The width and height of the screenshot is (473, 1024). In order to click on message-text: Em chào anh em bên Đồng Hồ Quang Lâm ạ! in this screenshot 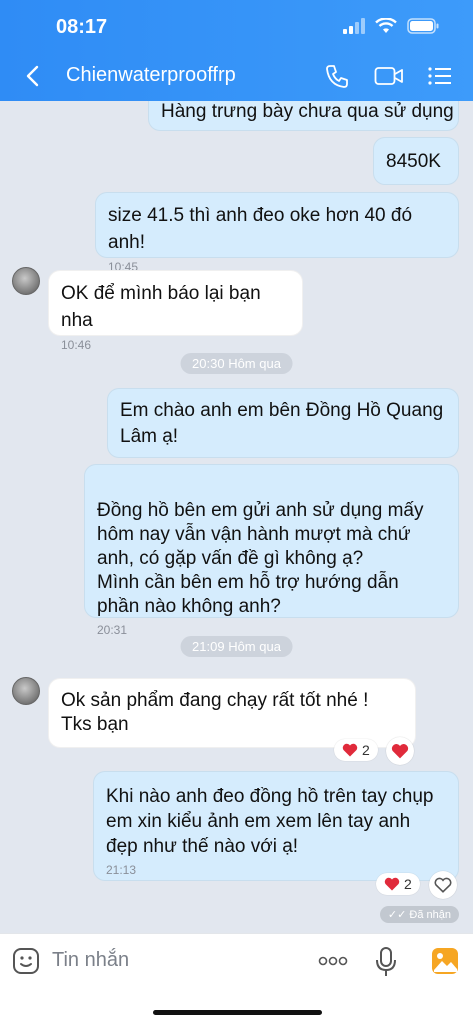, I will do `click(282, 423)`.